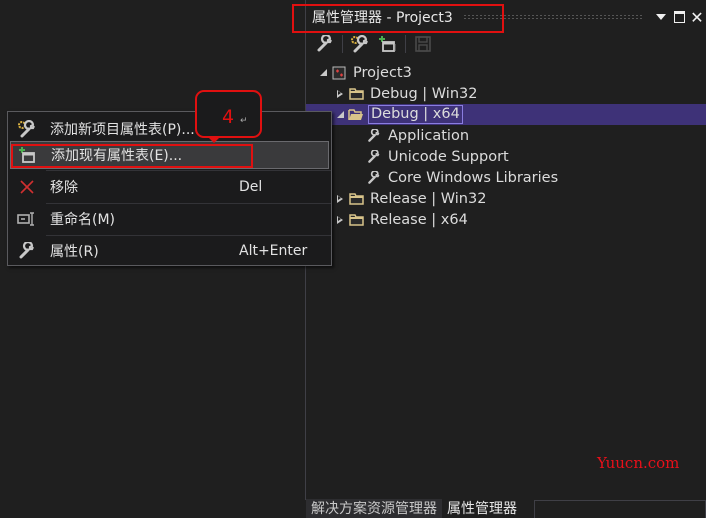 This screenshot has width=706, height=518. Describe the element at coordinates (64, 188) in the screenshot. I see `menu-item-label: 移除` at that location.